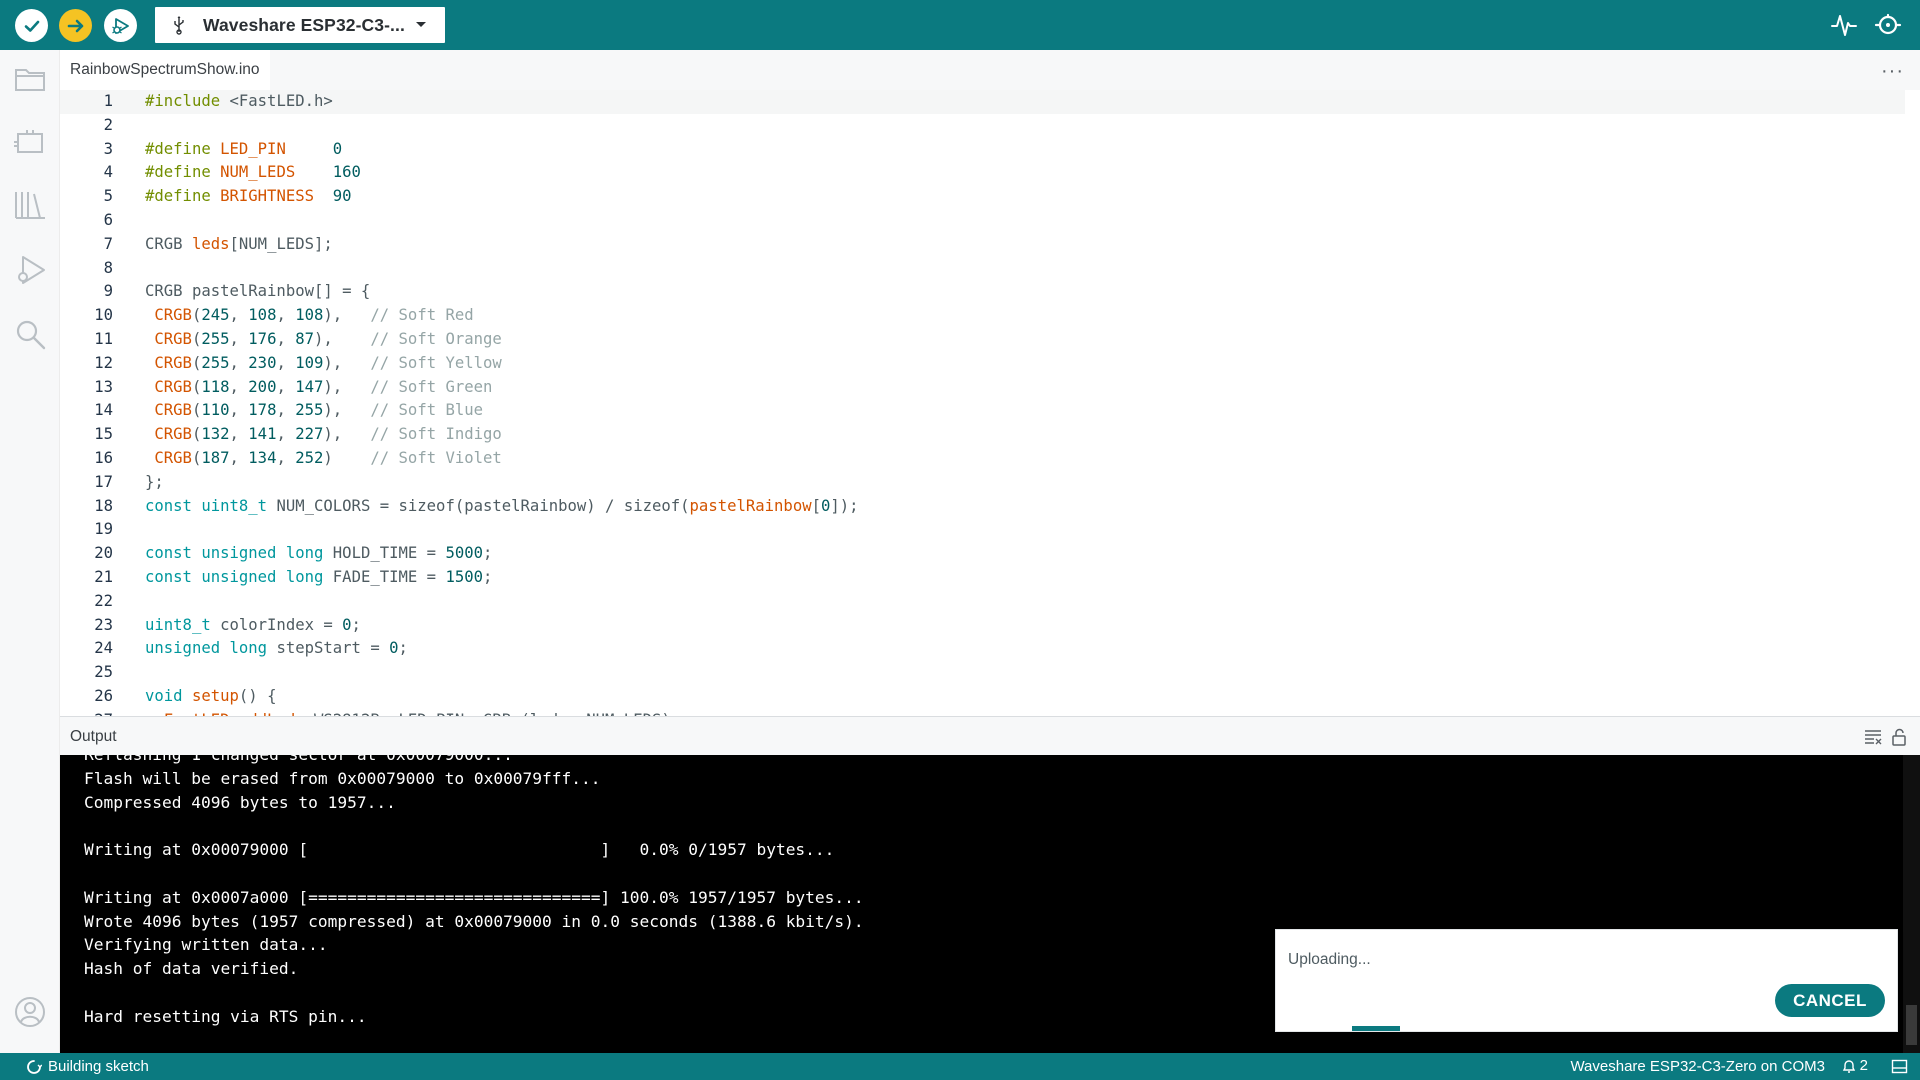 This screenshot has width=1920, height=1080. What do you see at coordinates (982, 102) in the screenshot?
I see `code-line: 1 #include <FastLED.h>` at bounding box center [982, 102].